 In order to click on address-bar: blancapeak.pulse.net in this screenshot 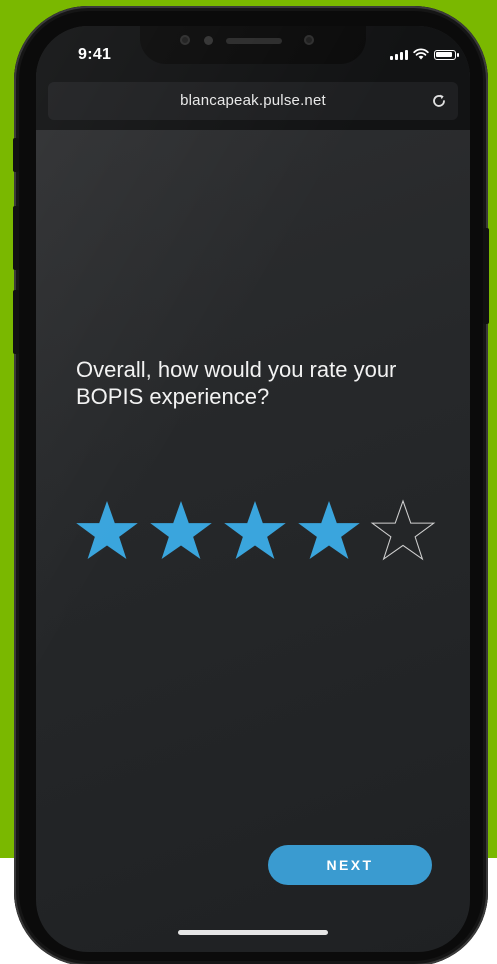, I will do `click(253, 101)`.